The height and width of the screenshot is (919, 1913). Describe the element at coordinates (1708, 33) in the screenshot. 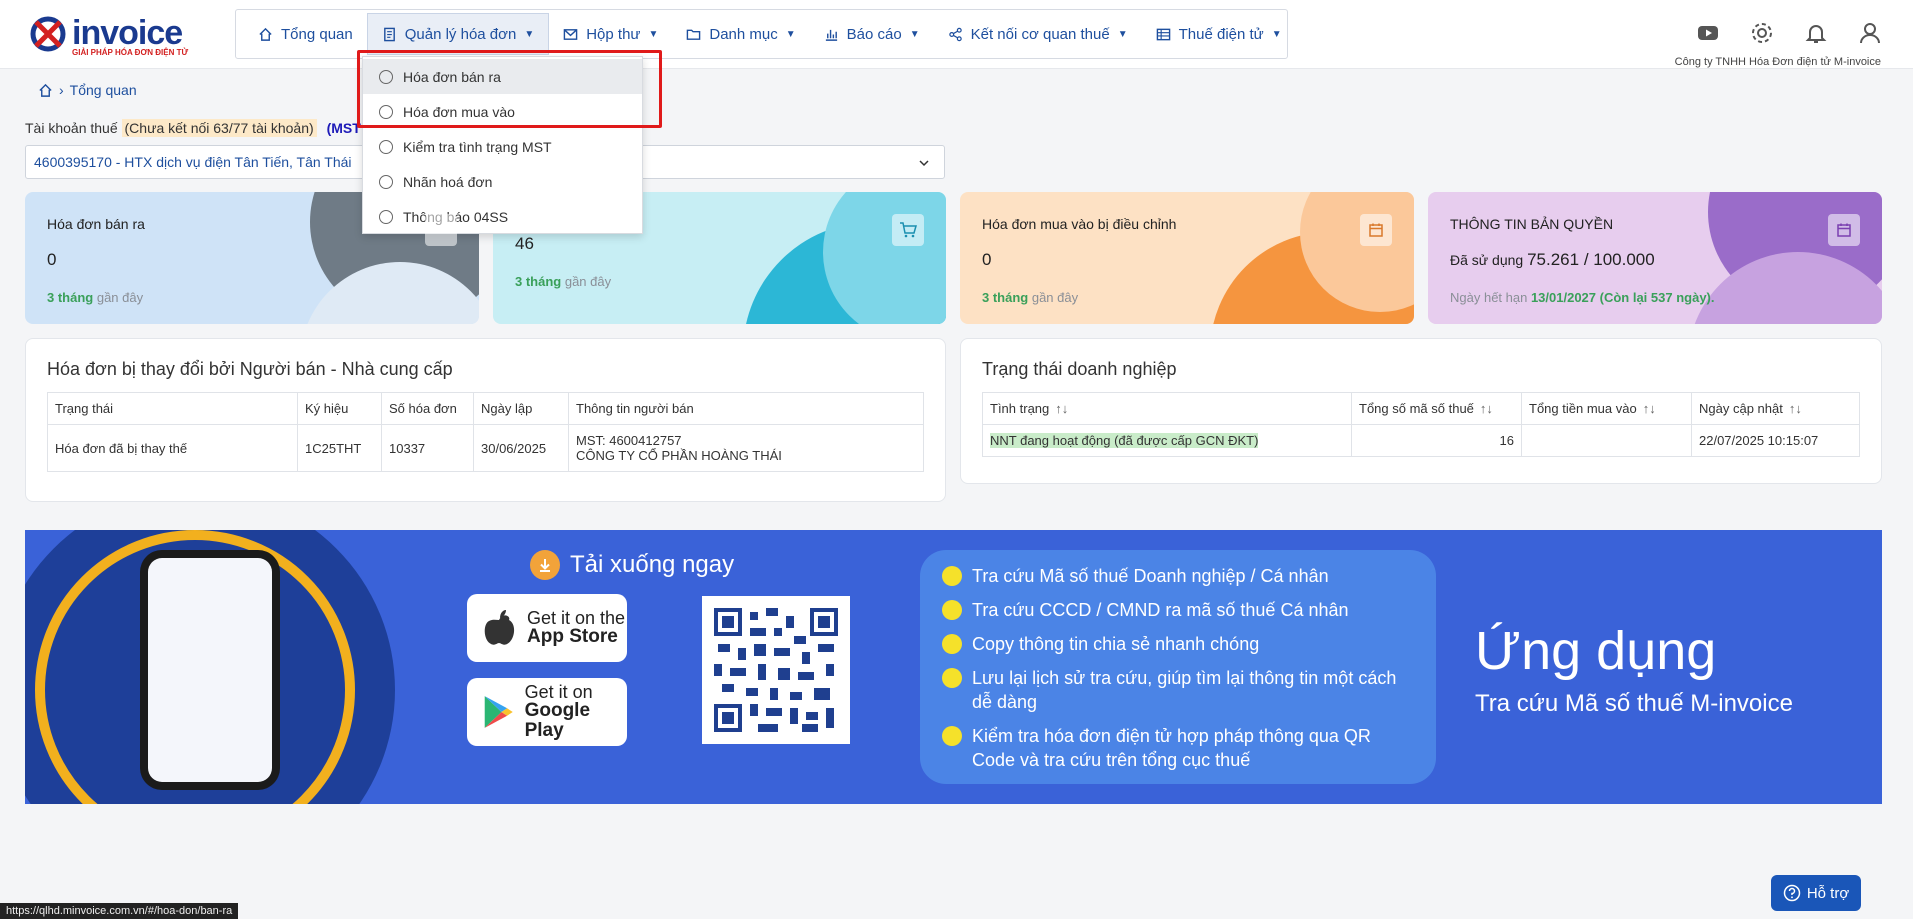

I see `youtube-icon` at that location.